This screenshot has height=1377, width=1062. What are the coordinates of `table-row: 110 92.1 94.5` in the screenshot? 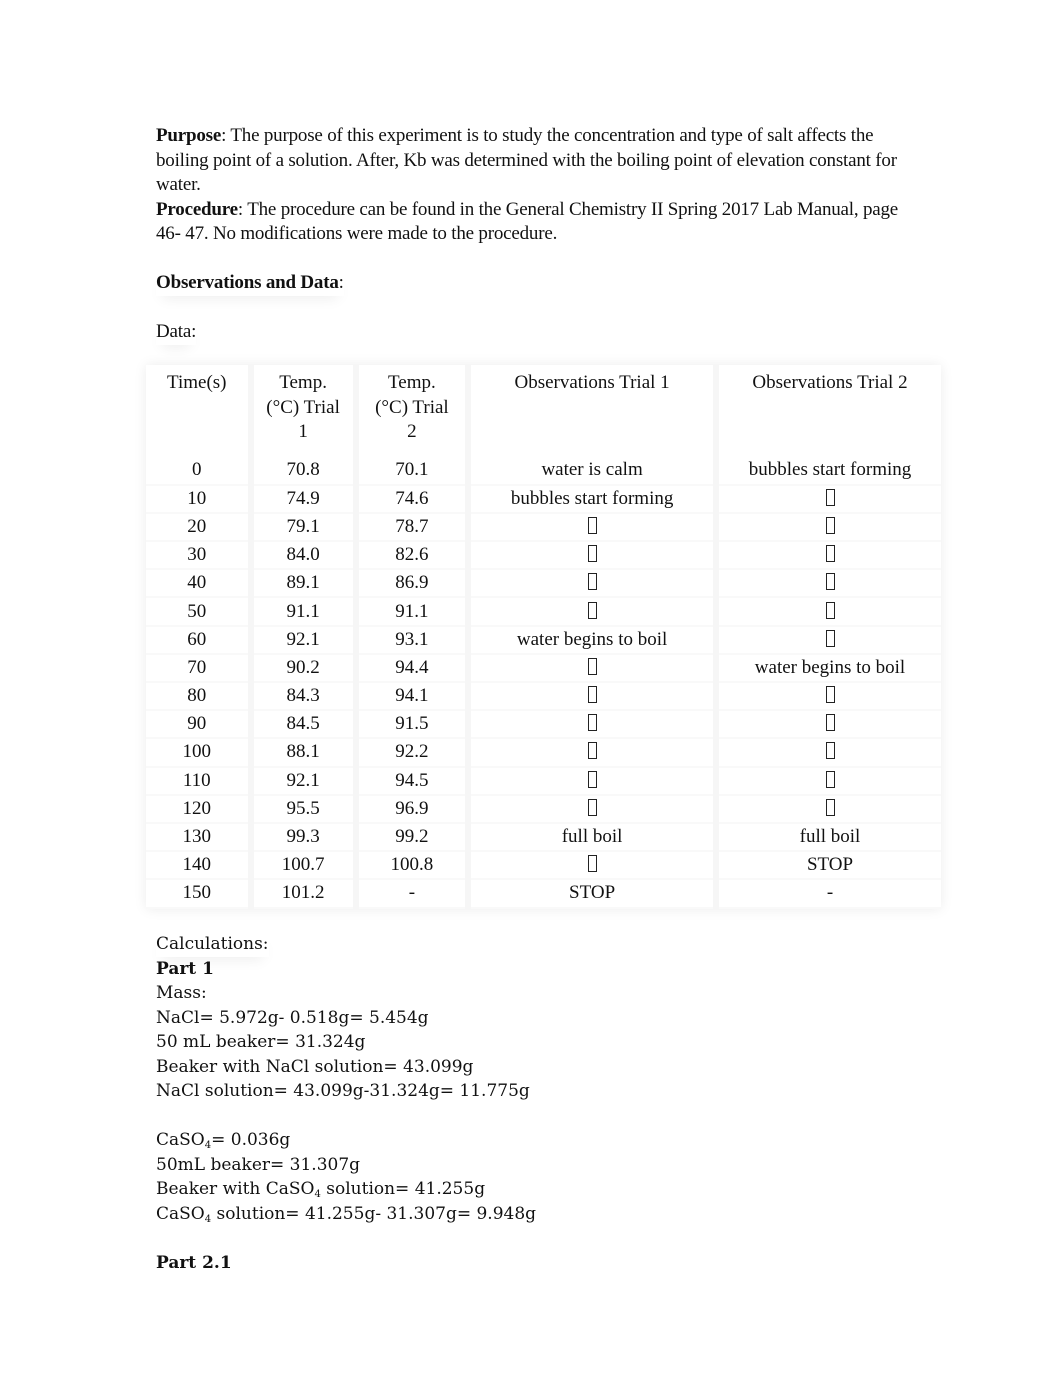 It's located at (543, 781).